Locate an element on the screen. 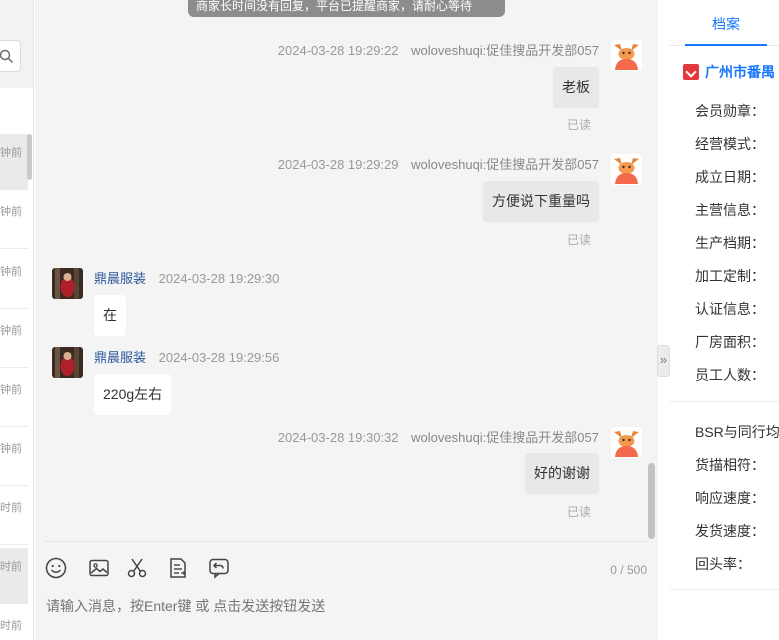  message-meta: 鼎晨服装 2024-03-28 19:29:56 is located at coordinates (186, 356).